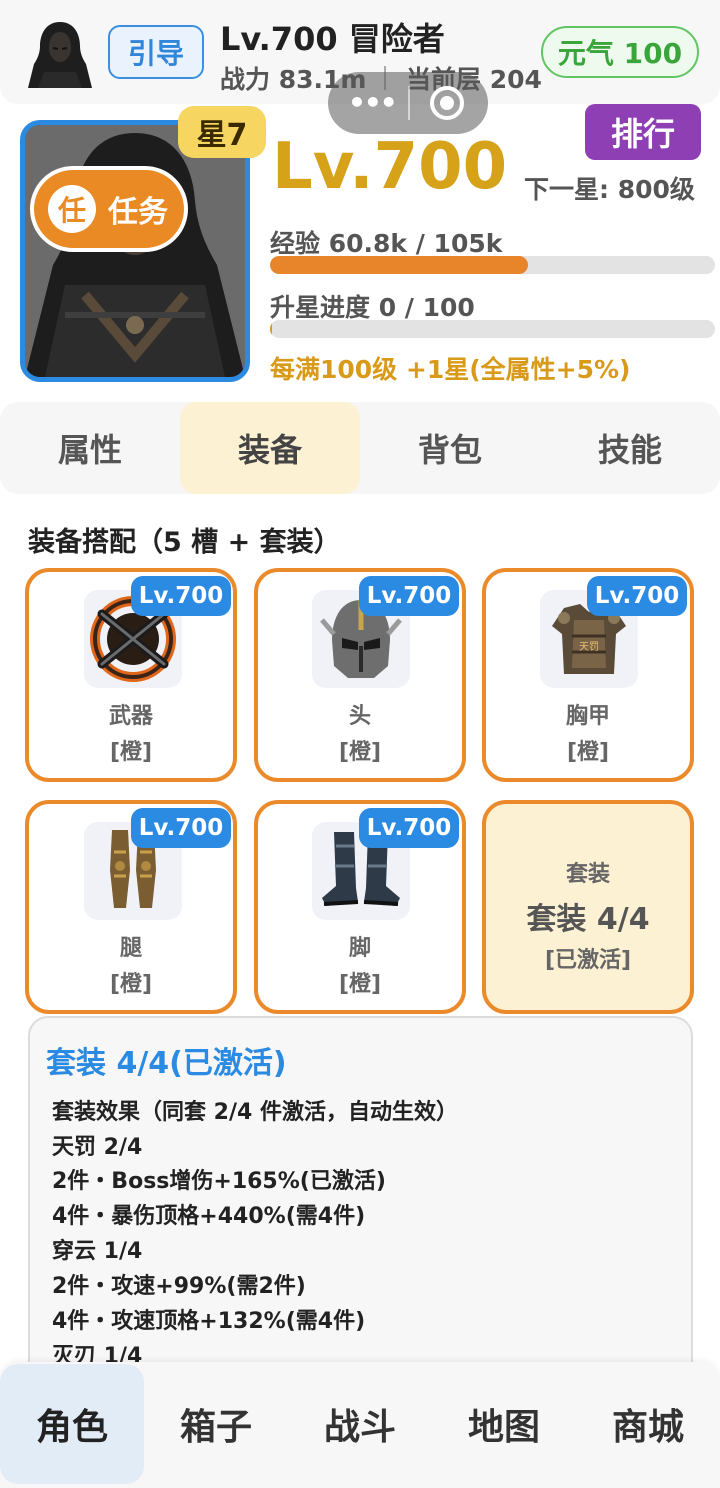 This screenshot has height=1488, width=720. I want to click on nav-character: 角色, so click(72, 1424).